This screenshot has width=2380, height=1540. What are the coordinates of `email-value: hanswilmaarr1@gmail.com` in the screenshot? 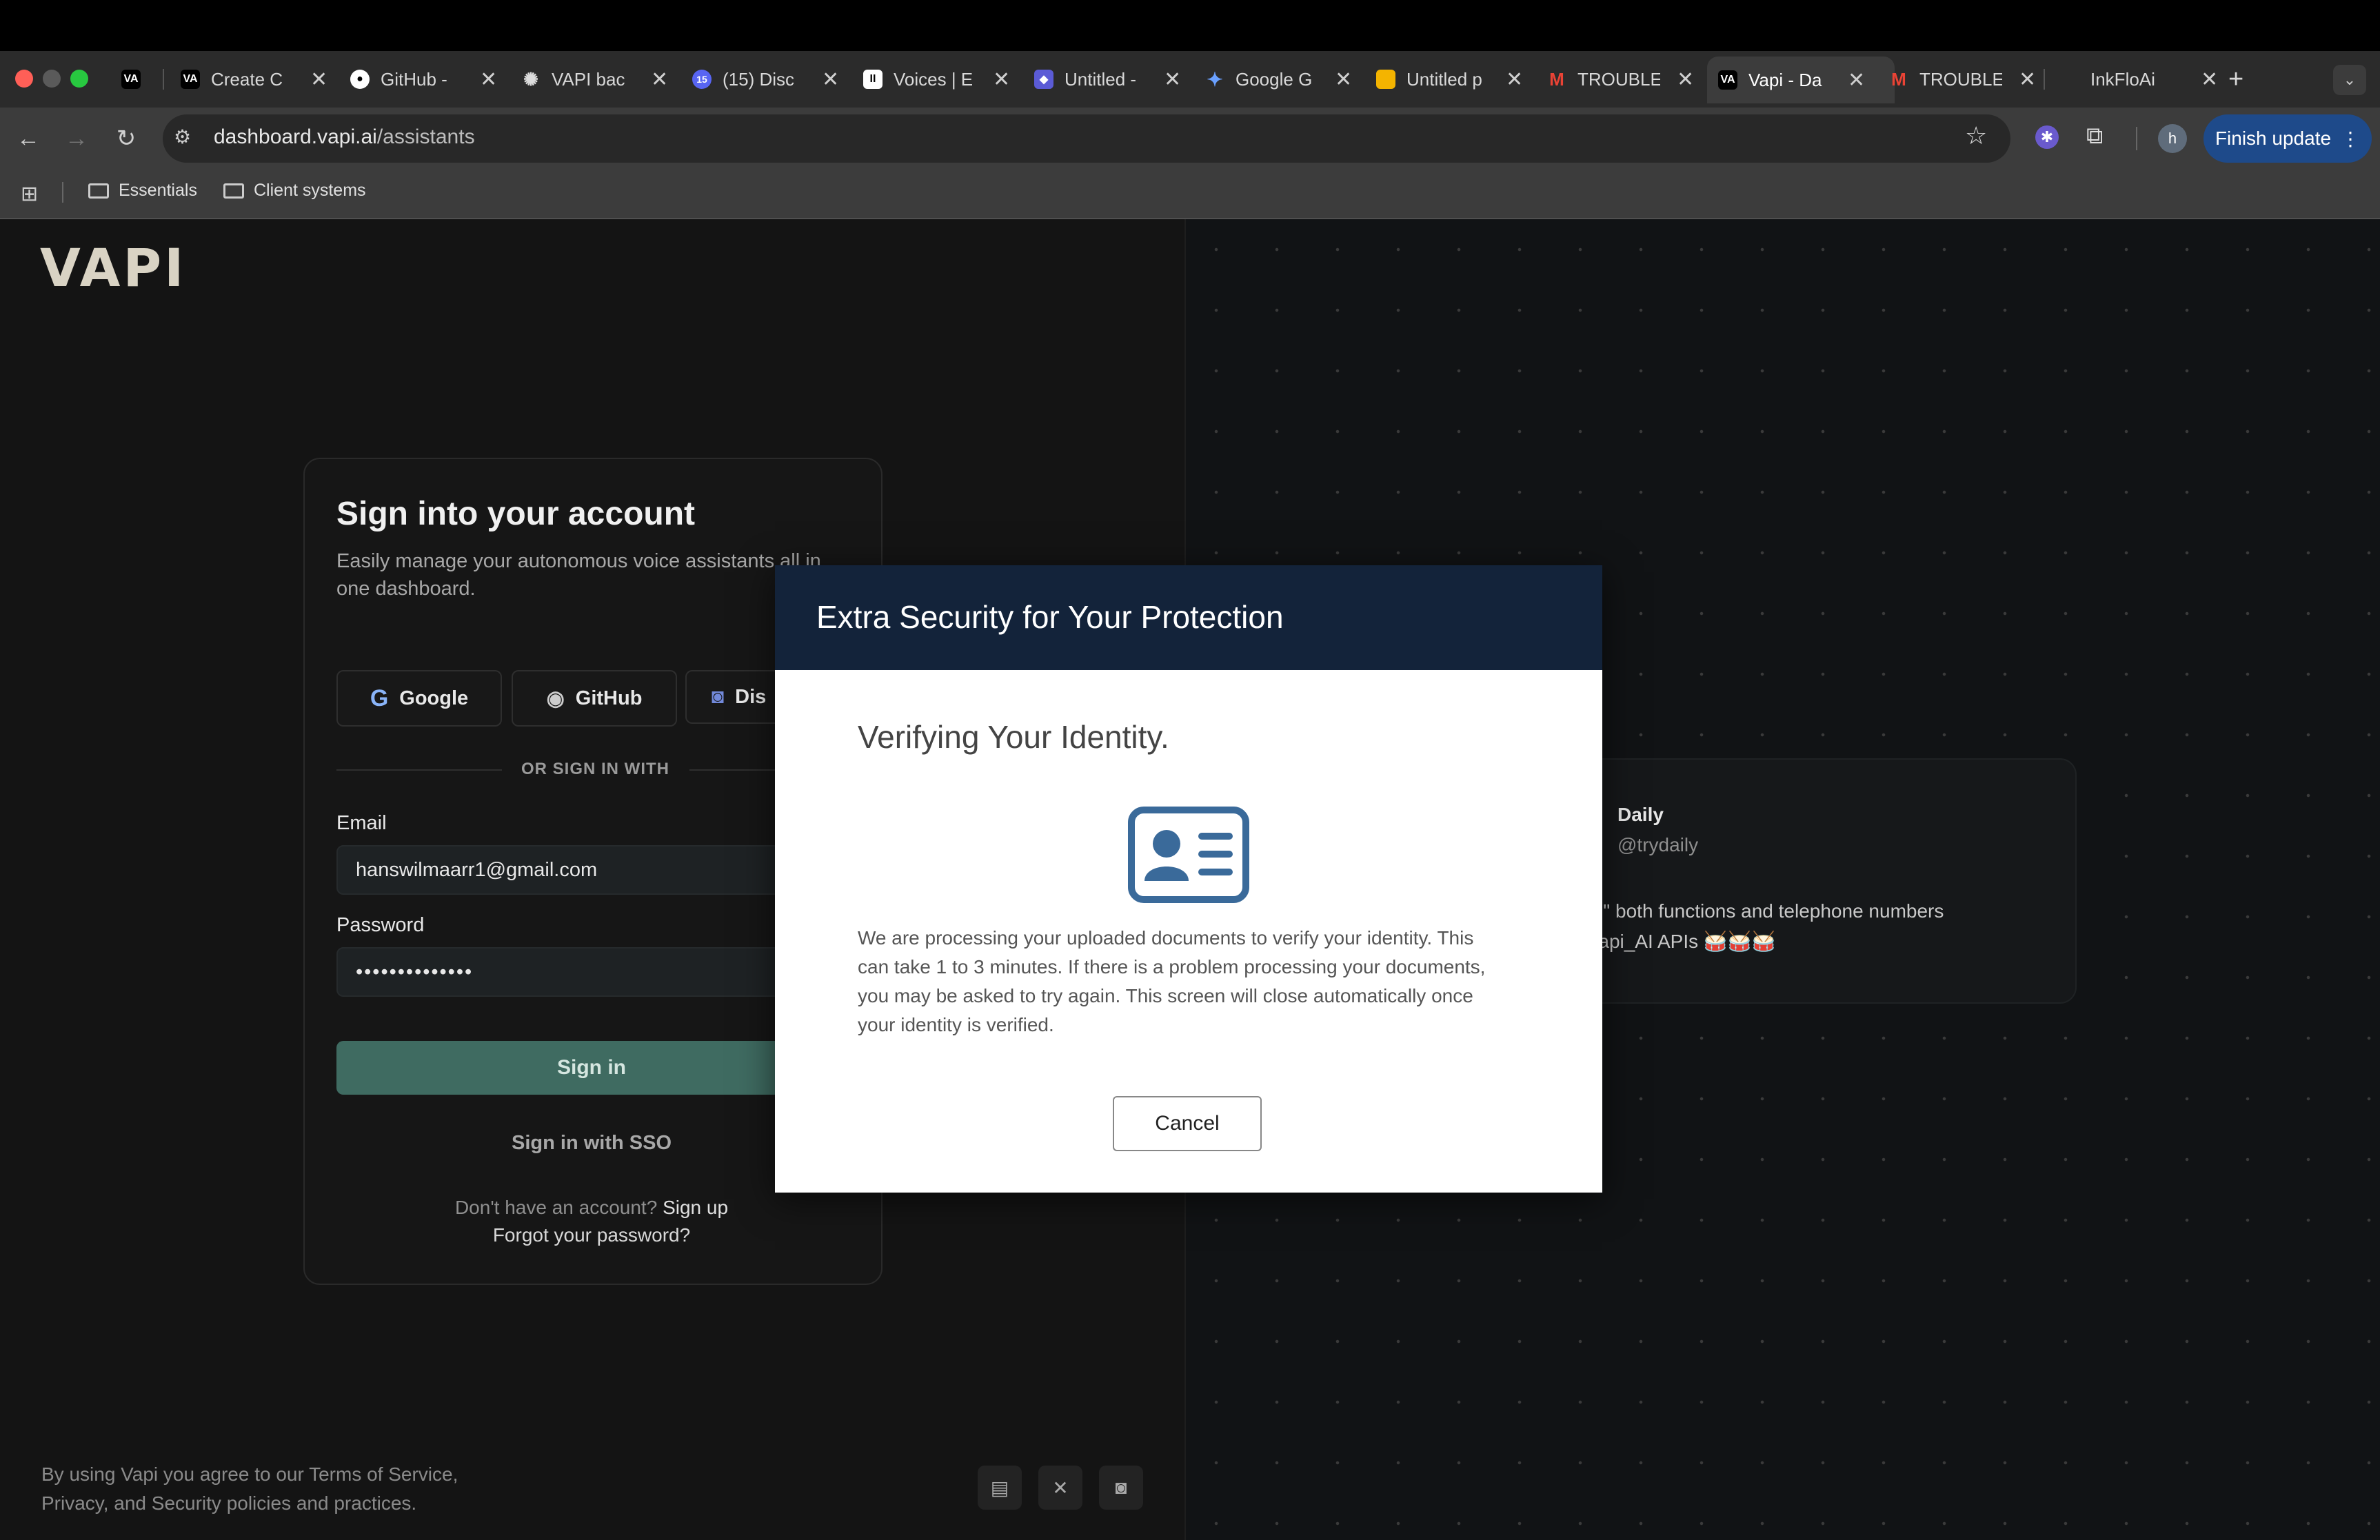 It's located at (477, 870).